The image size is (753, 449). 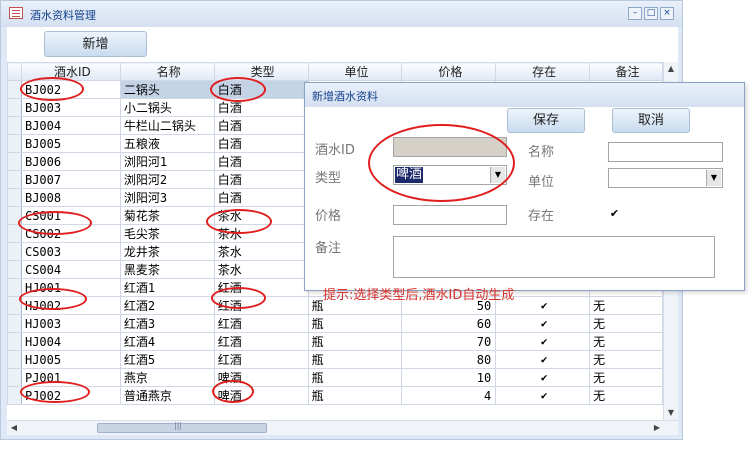 What do you see at coordinates (450, 215) in the screenshot?
I see `price-field` at bounding box center [450, 215].